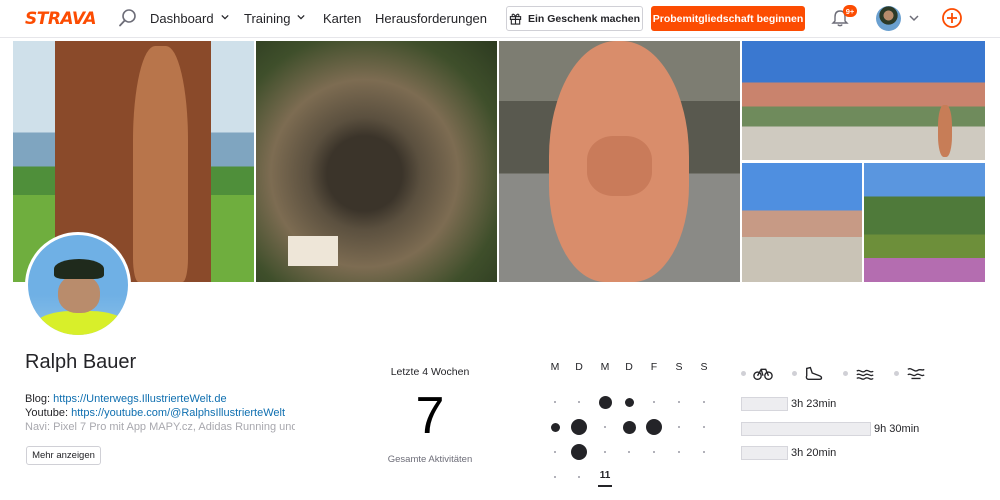 The height and width of the screenshot is (500, 1000). Describe the element at coordinates (605, 475) in the screenshot. I see `calendar-current-date: 11` at that location.